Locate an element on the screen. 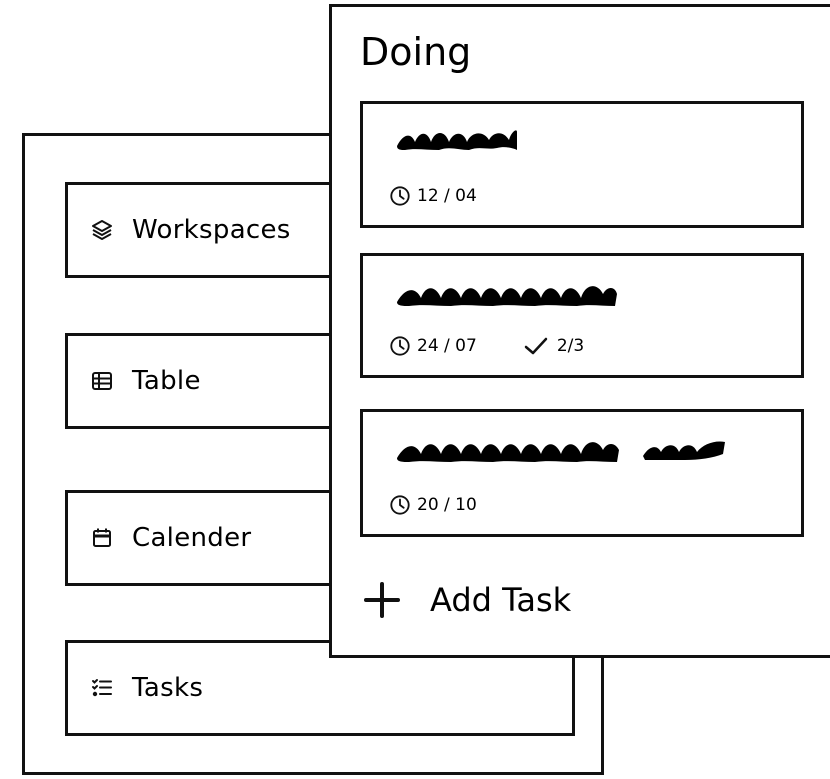 The height and width of the screenshot is (779, 830). table-icon is located at coordinates (102, 381).